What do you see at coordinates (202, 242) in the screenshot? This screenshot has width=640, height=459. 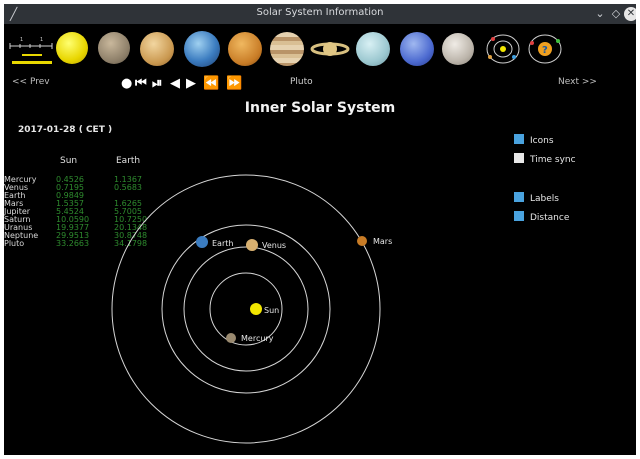 I see `earth-marker` at bounding box center [202, 242].